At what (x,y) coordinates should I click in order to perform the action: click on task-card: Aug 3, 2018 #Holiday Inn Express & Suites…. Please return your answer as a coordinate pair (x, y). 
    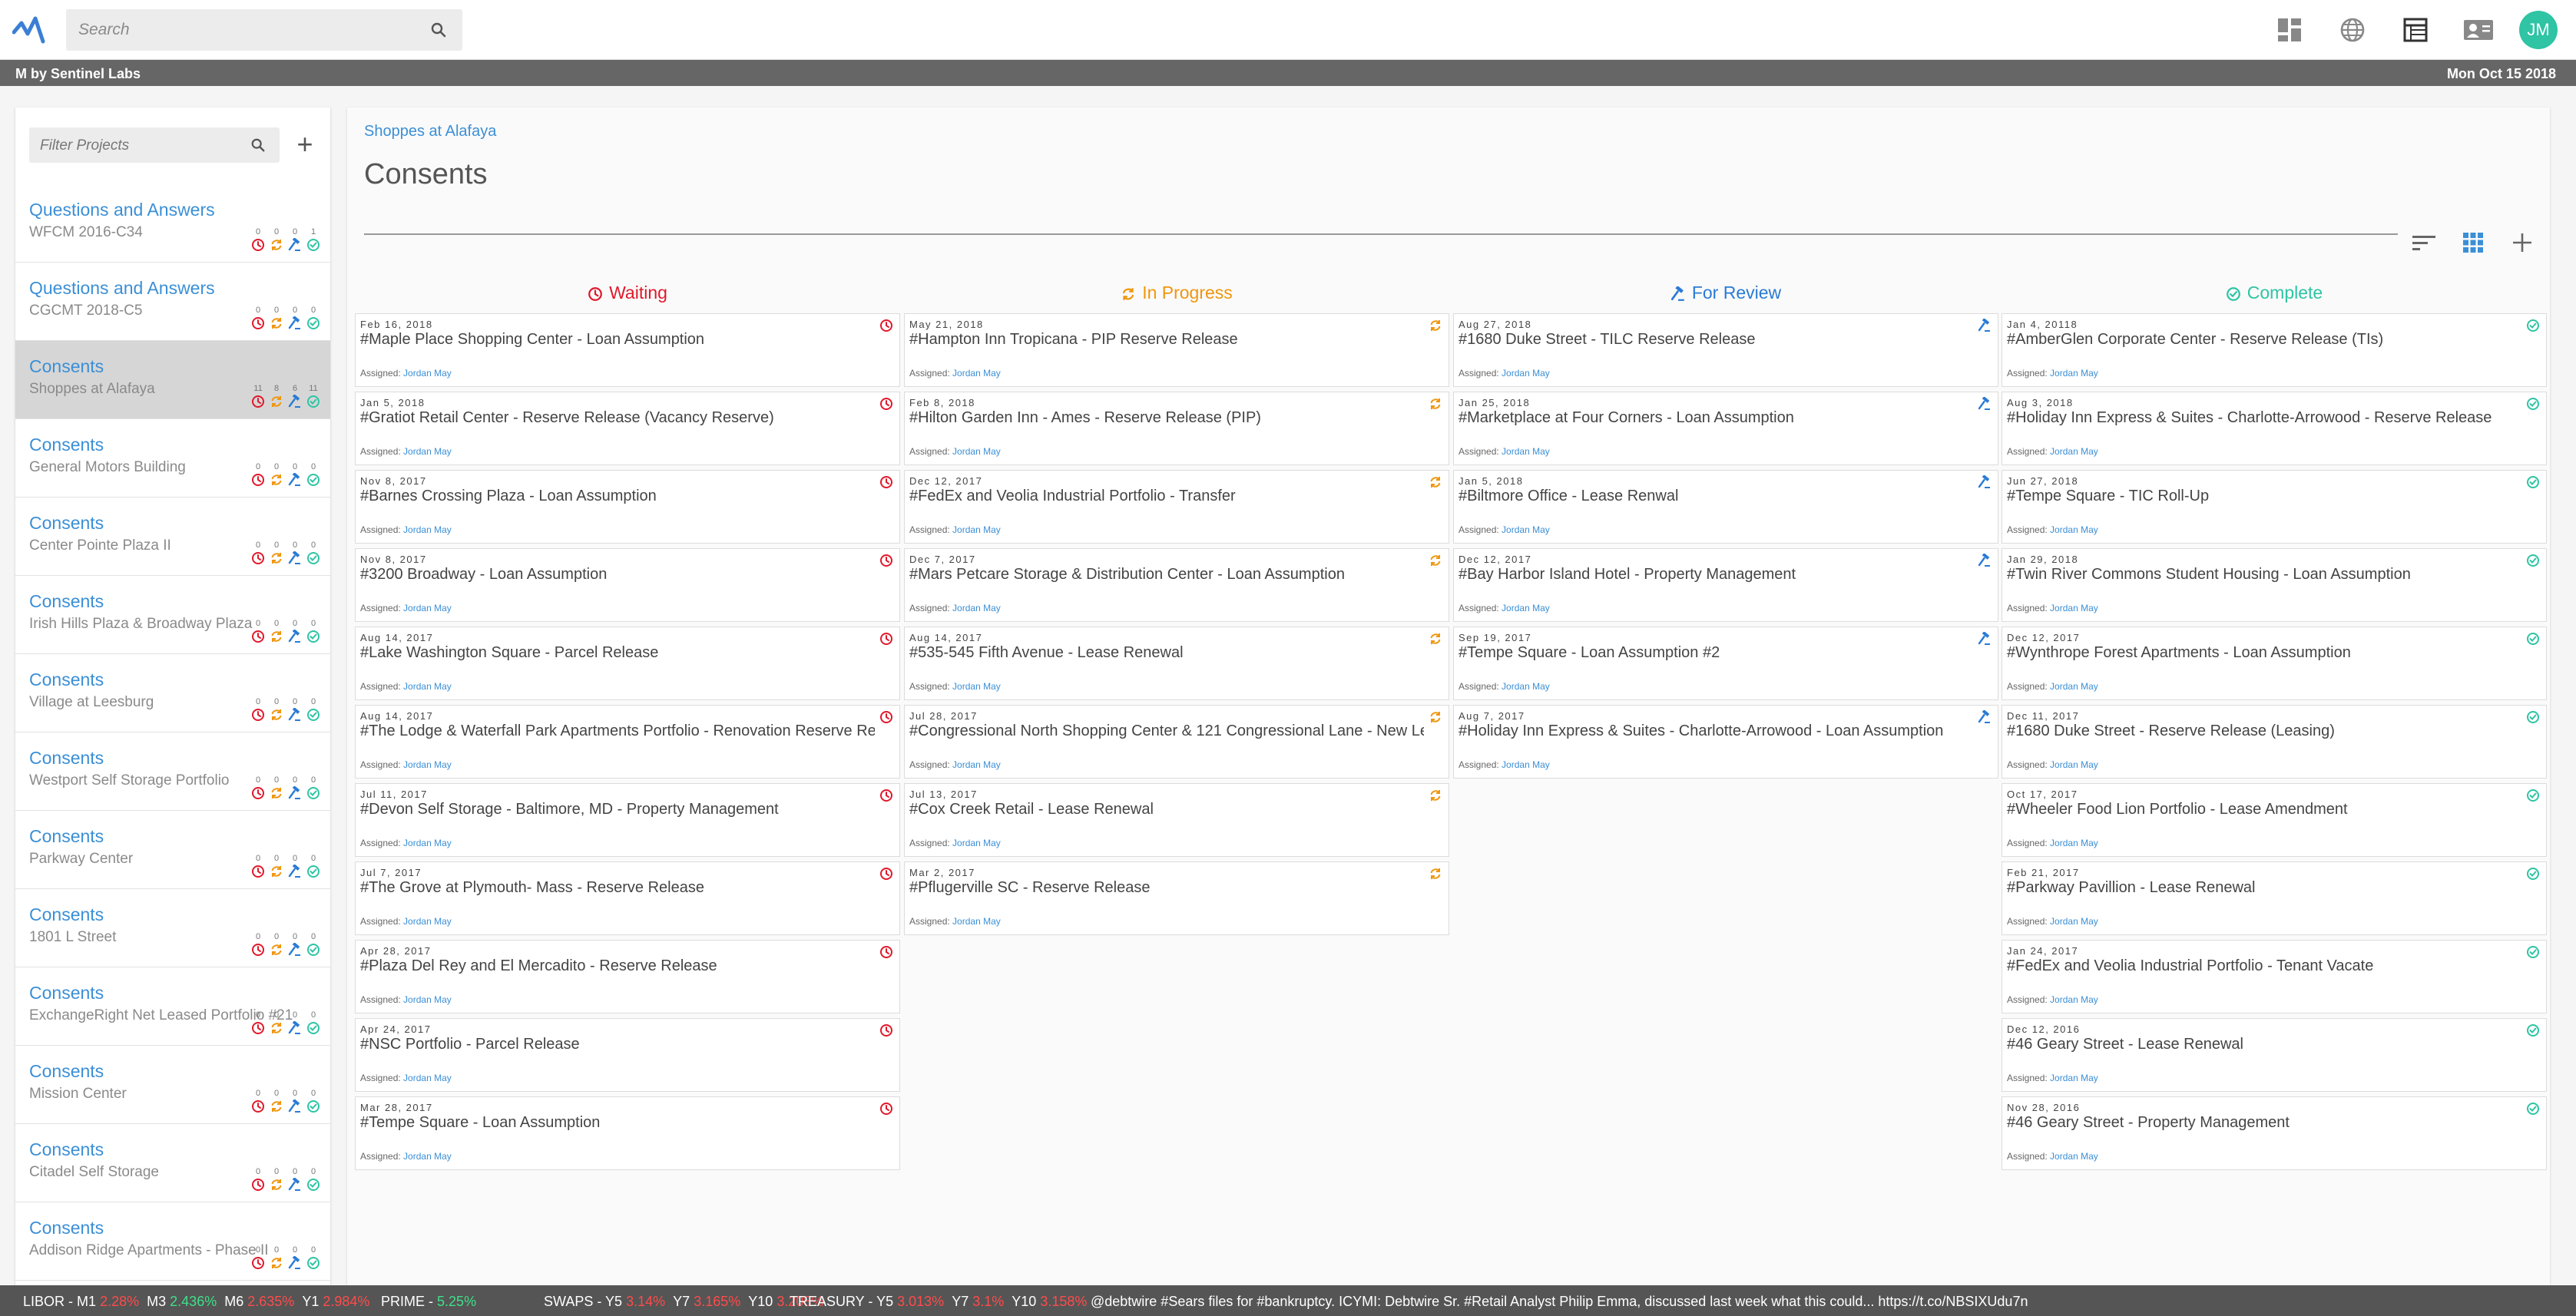
    Looking at the image, I should click on (2274, 428).